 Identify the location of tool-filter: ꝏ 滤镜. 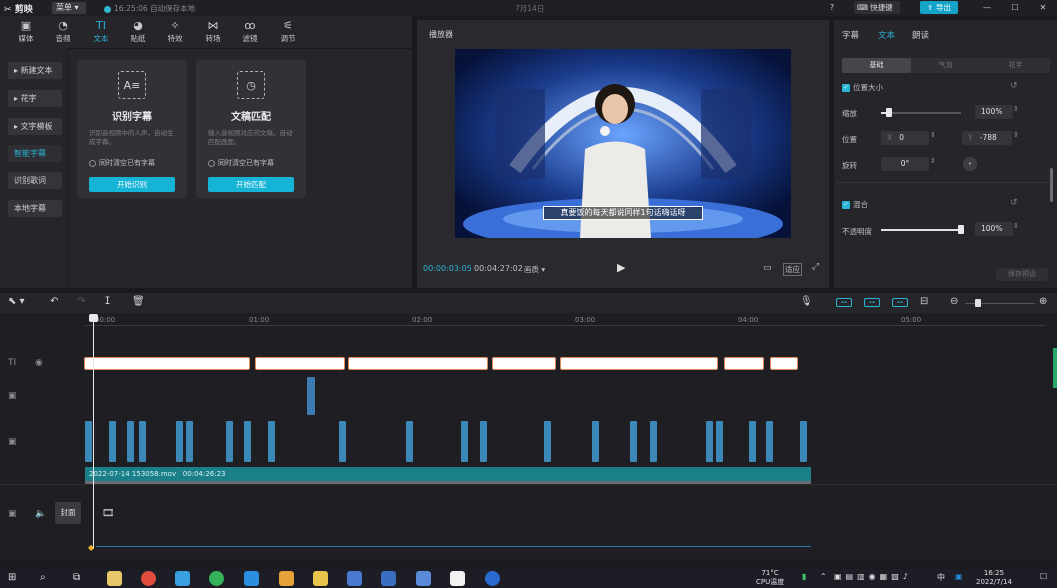
(250, 31).